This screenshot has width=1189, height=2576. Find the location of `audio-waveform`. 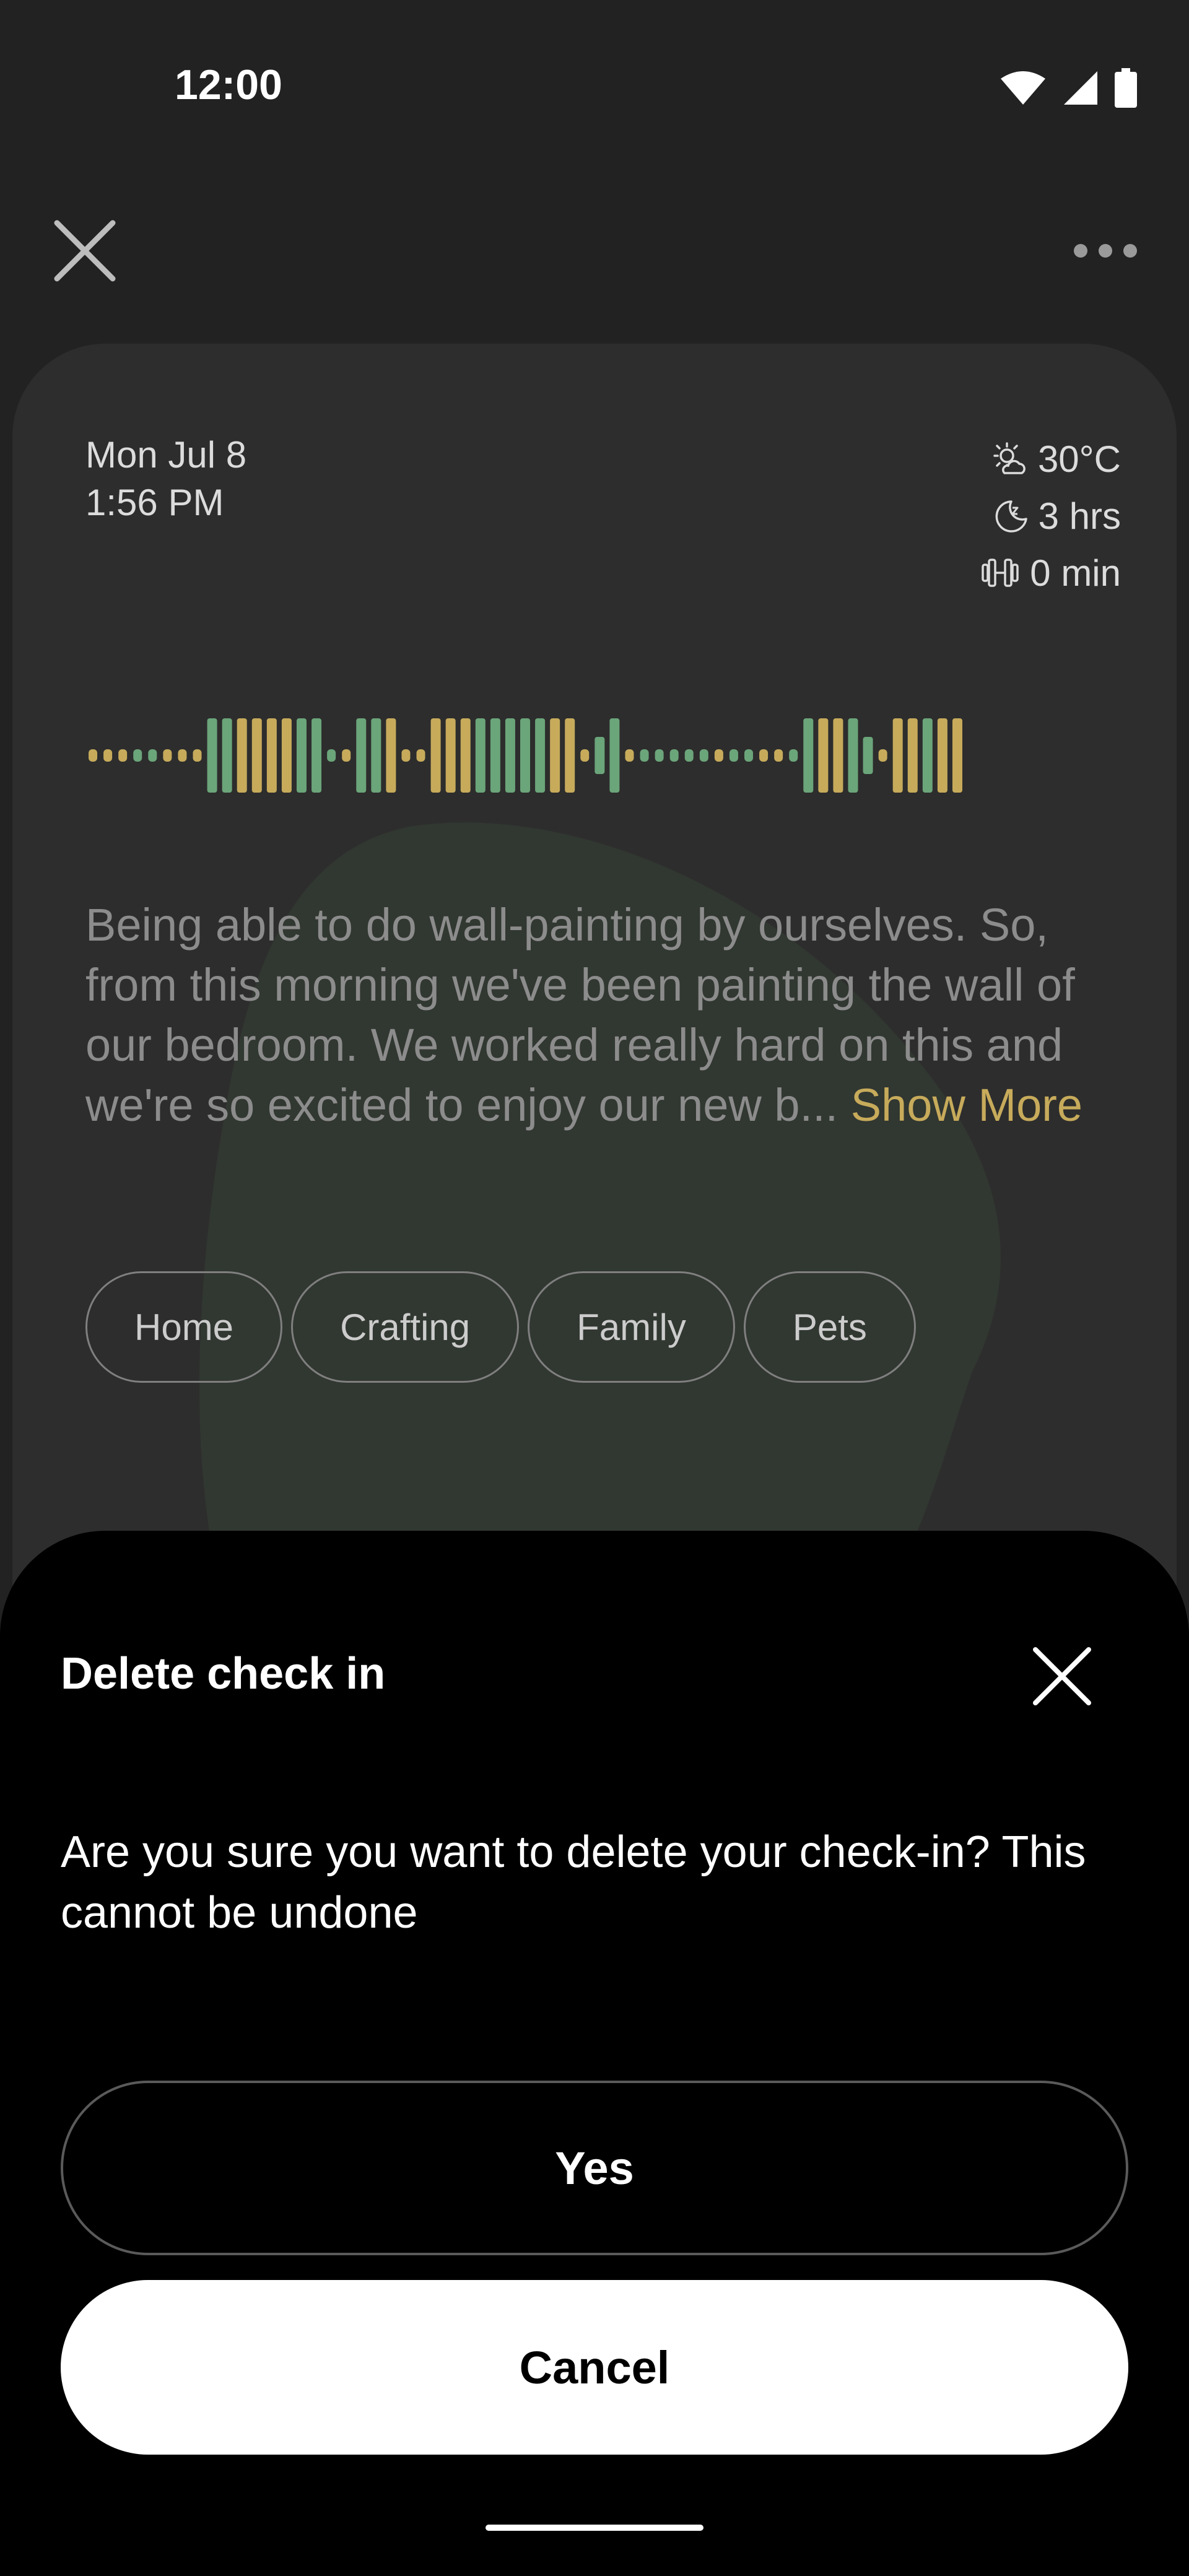

audio-waveform is located at coordinates (525, 755).